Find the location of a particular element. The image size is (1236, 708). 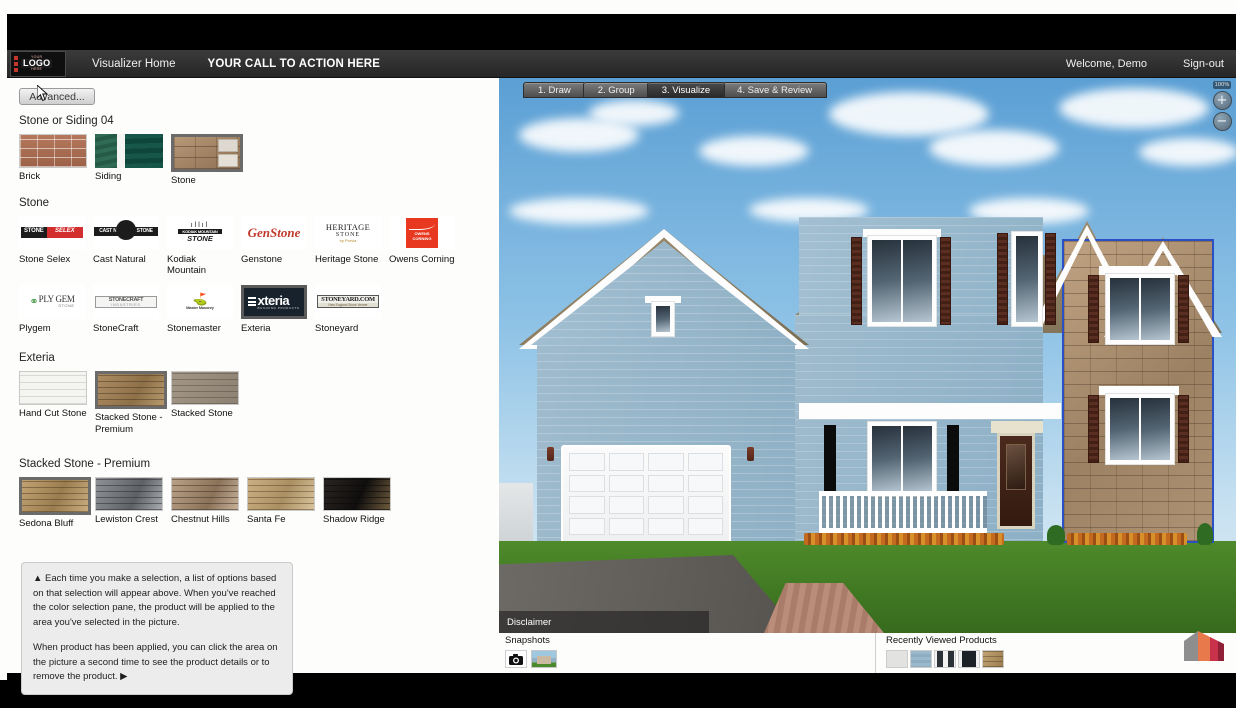

upper-window-double is located at coordinates (902, 281).